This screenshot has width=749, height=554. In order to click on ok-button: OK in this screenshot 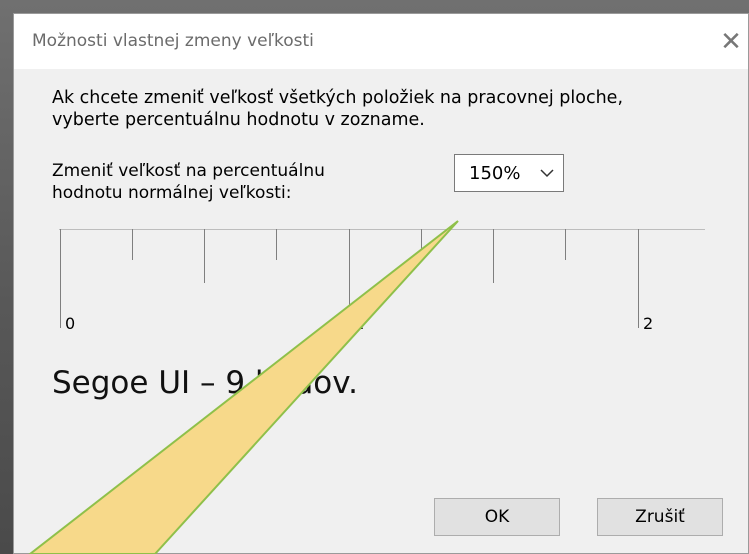, I will do `click(497, 517)`.